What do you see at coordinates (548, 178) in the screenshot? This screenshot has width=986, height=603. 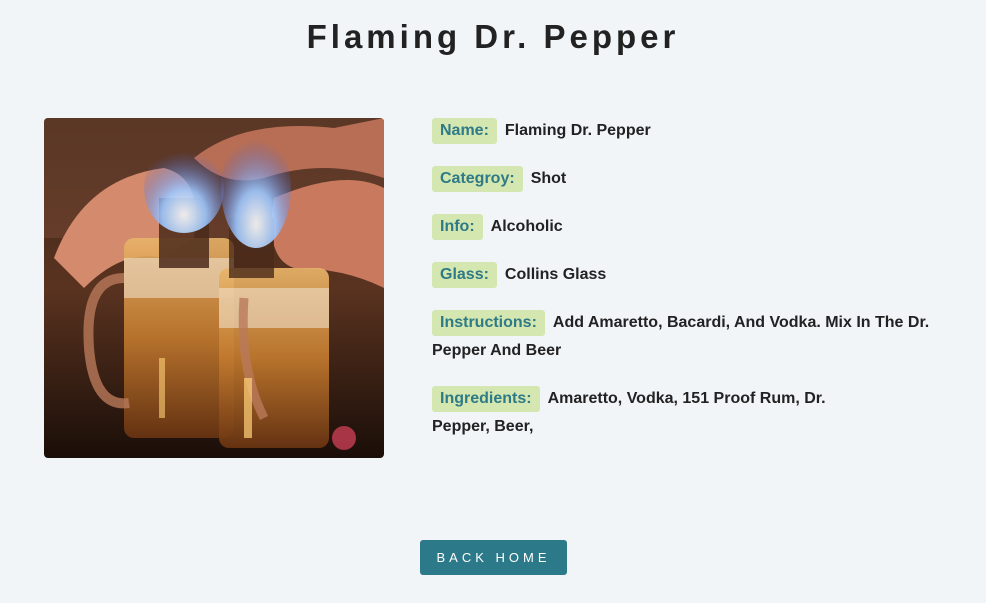 I see `category-value: Shot` at bounding box center [548, 178].